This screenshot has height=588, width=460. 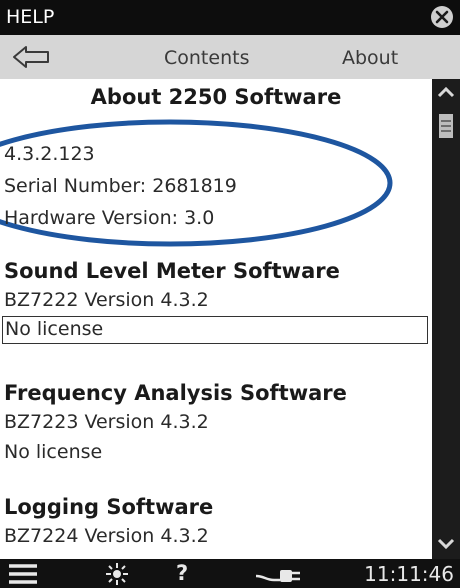 I want to click on hardware-version: Hardware Version: 3.0, so click(x=109, y=218).